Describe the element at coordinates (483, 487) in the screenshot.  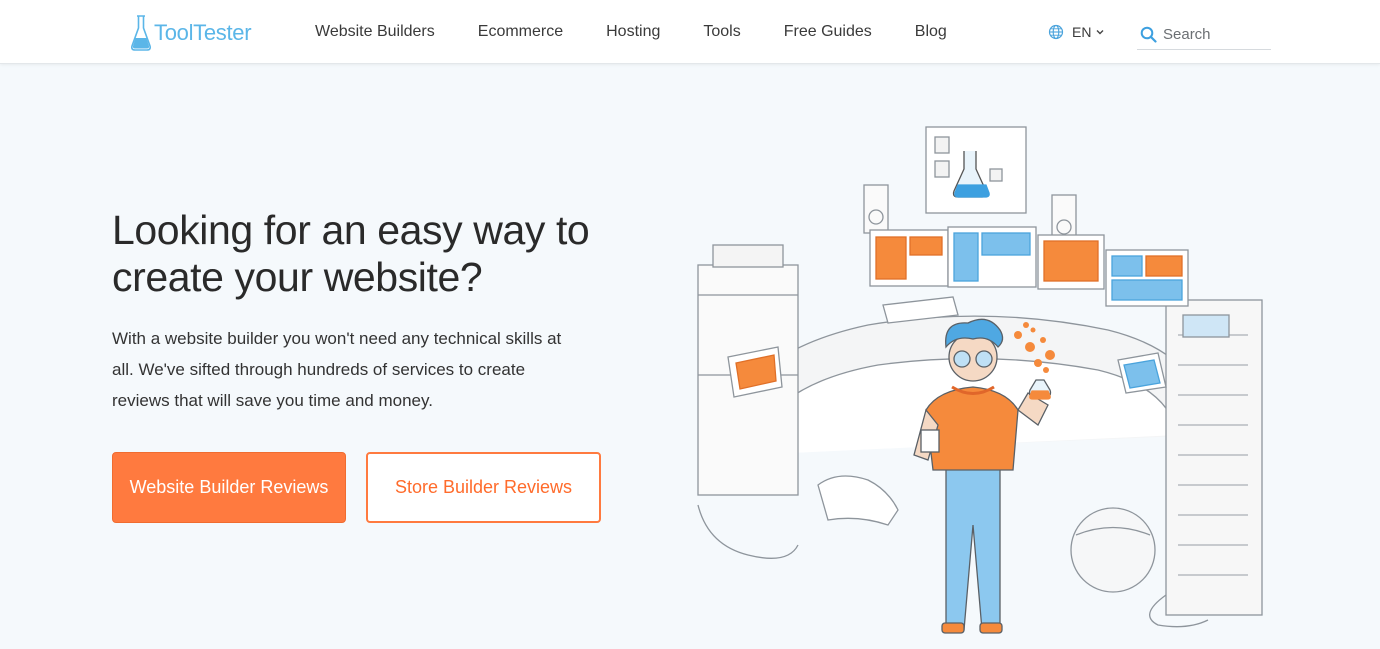
I see `store-builder-reviews-button: Store Builder Reviews` at that location.